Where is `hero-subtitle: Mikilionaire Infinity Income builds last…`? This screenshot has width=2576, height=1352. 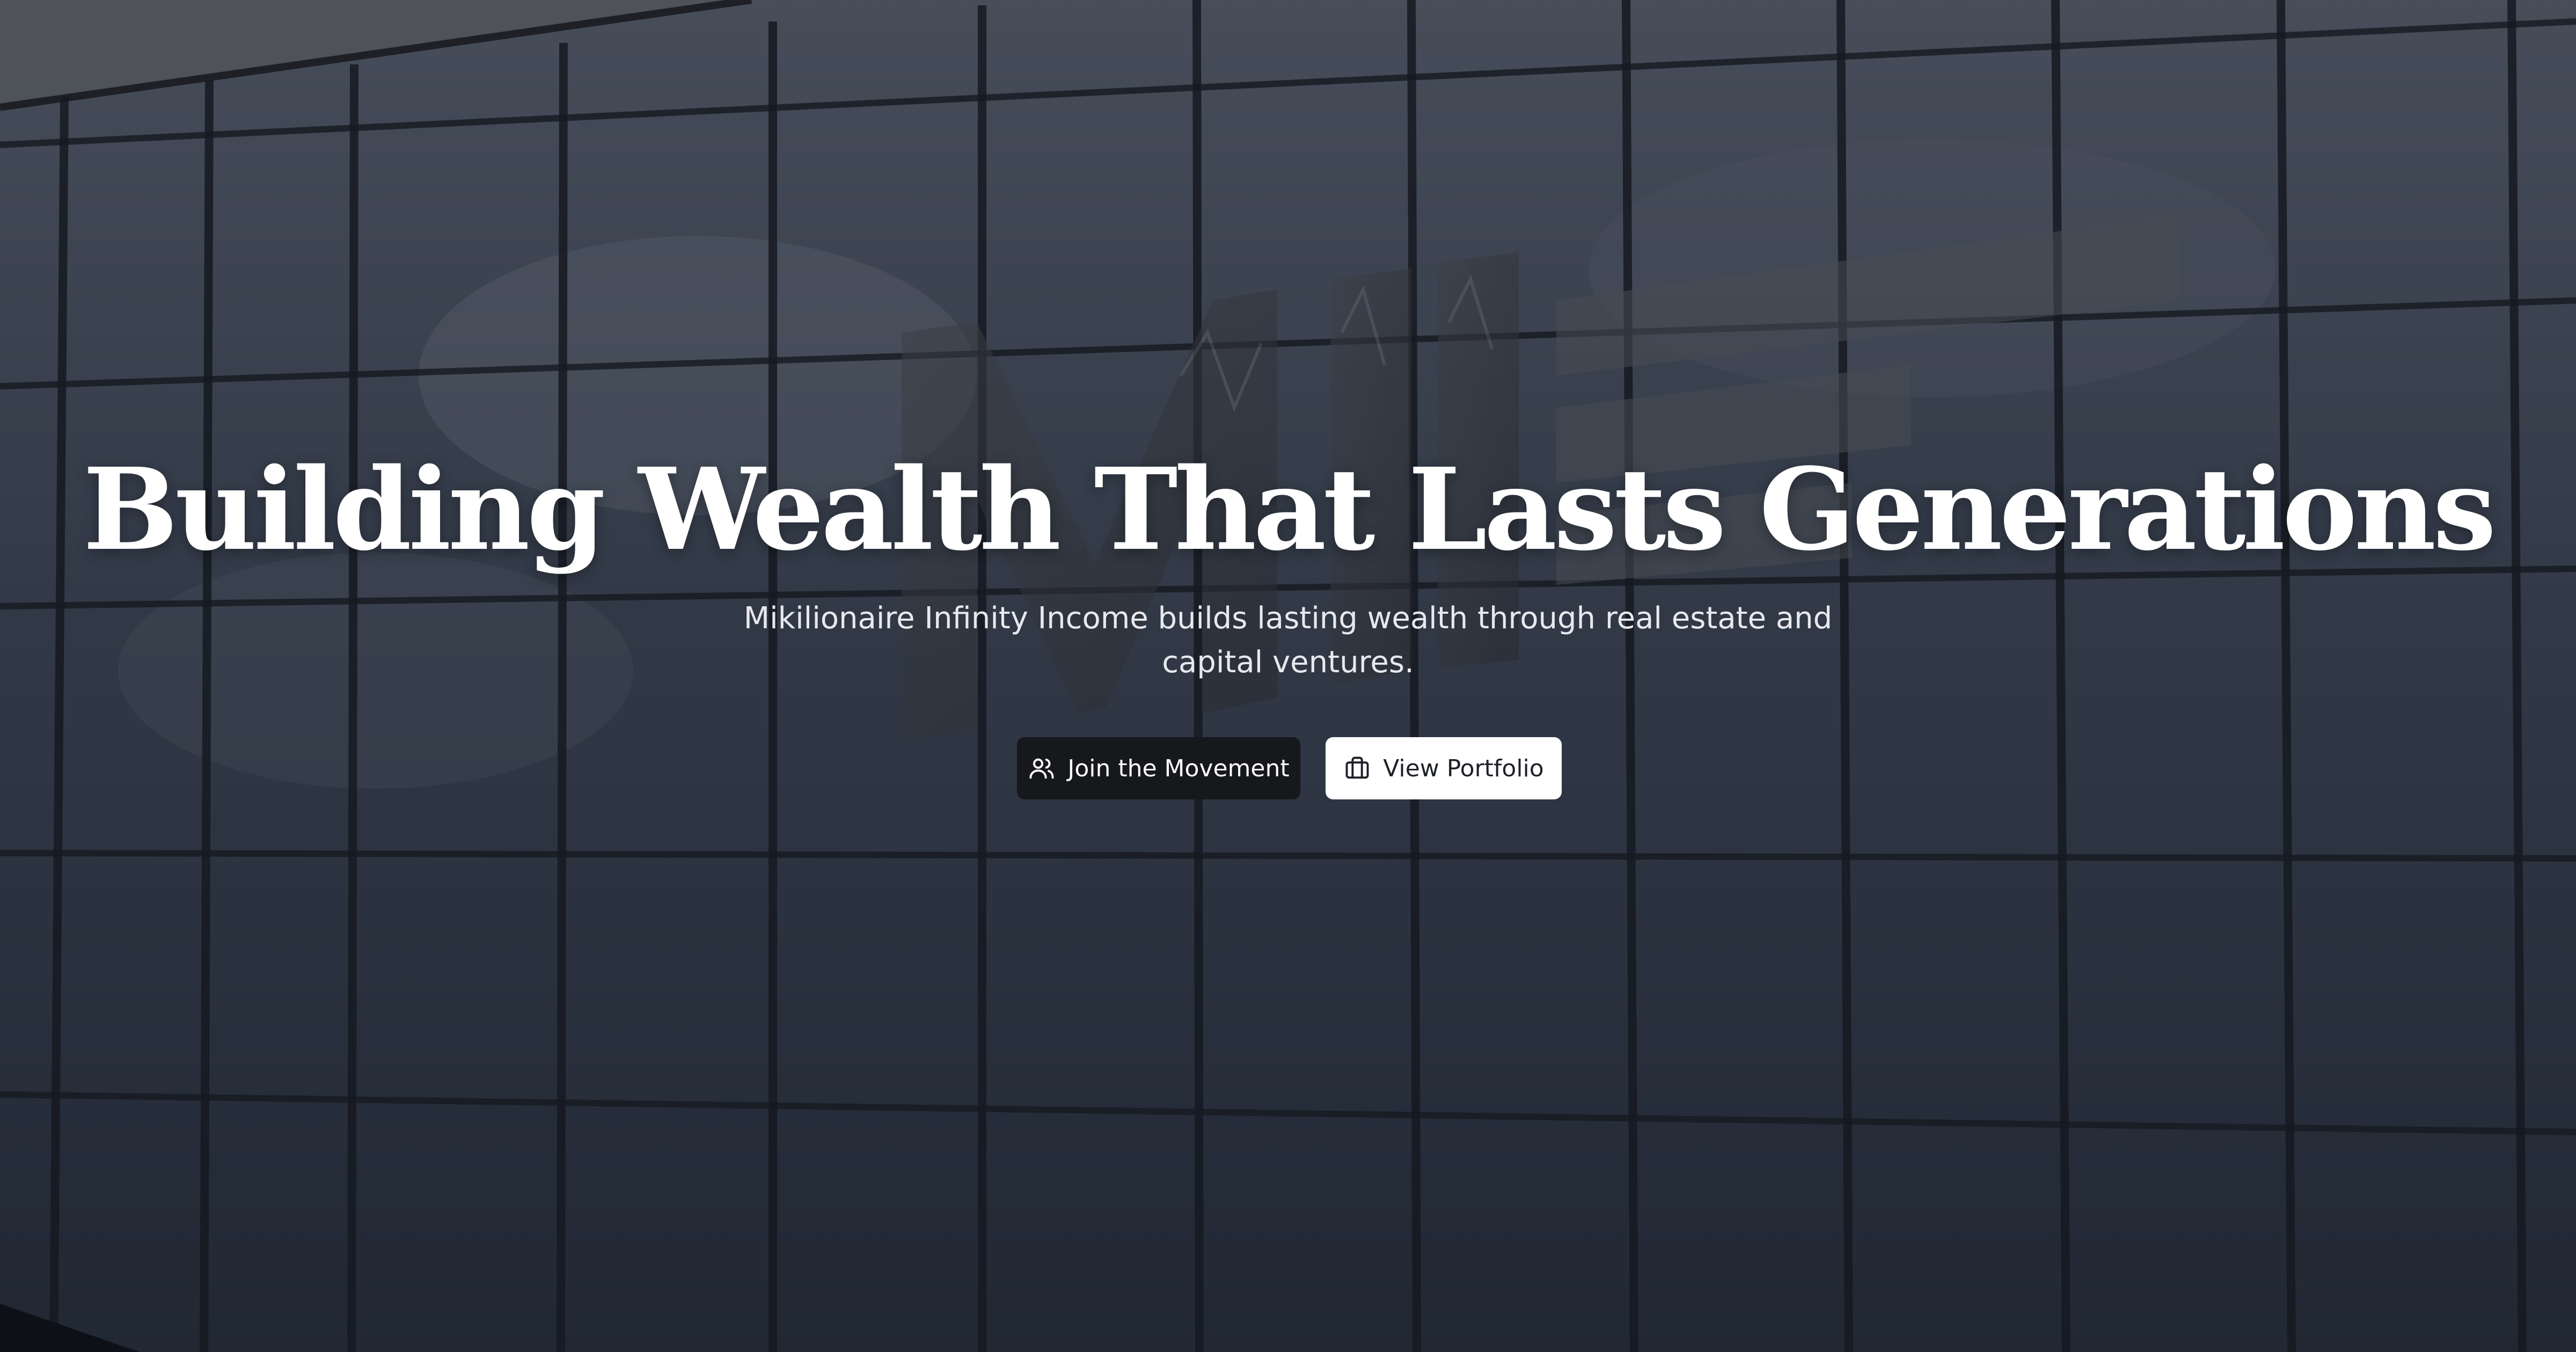
hero-subtitle: Mikilionaire Infinity Income builds last… is located at coordinates (1288, 640).